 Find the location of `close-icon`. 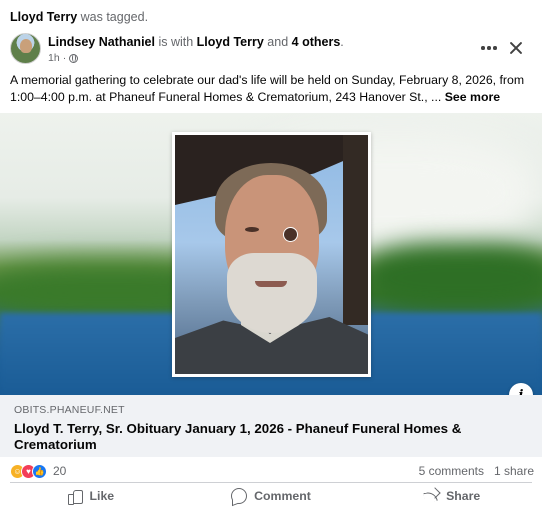

close-icon is located at coordinates (516, 48).